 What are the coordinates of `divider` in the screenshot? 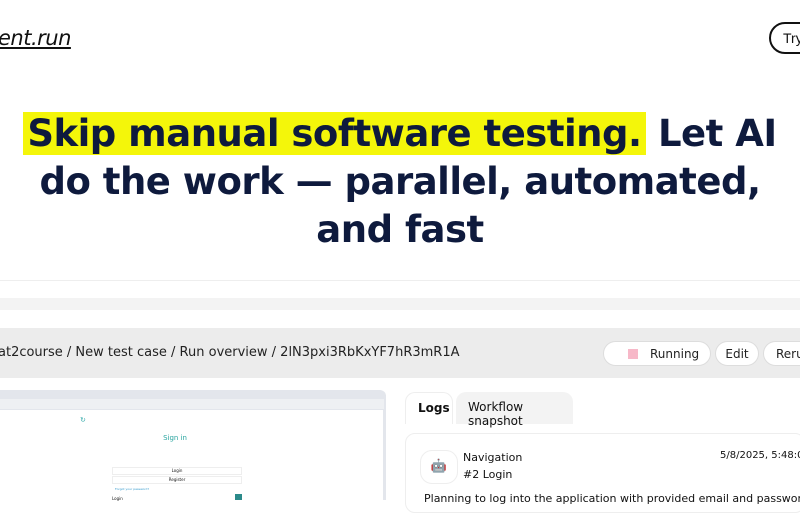 It's located at (400, 280).